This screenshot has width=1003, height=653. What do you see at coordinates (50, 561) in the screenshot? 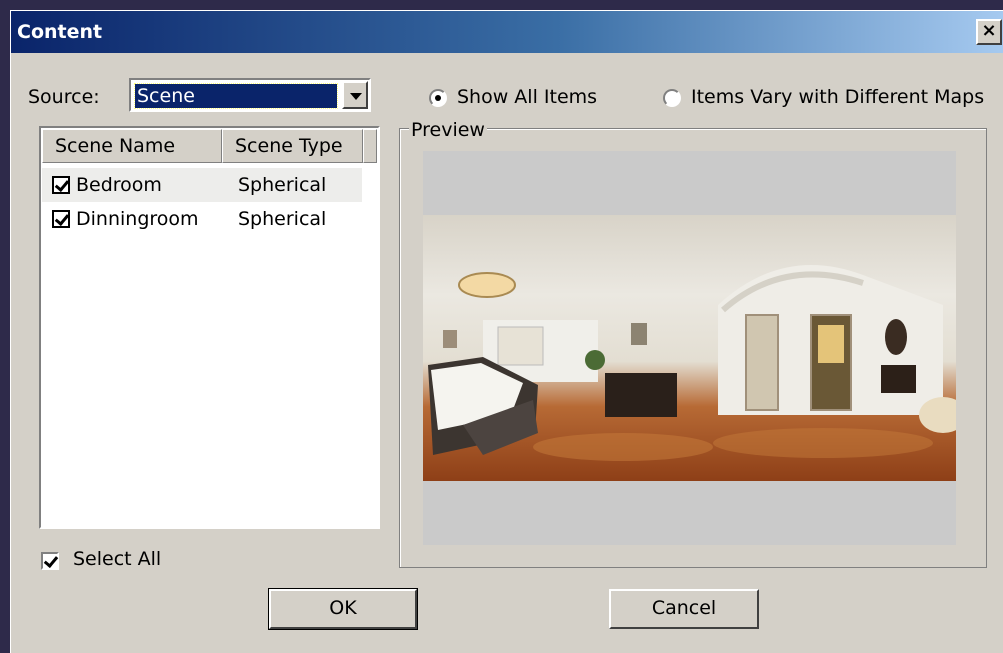
I see `select-all-checkbox` at bounding box center [50, 561].